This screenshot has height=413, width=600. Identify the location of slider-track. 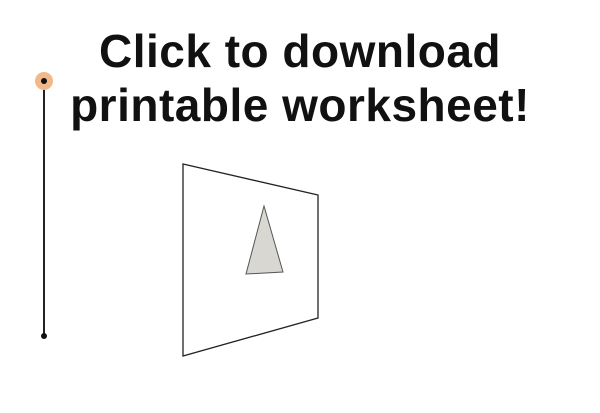
(44, 208).